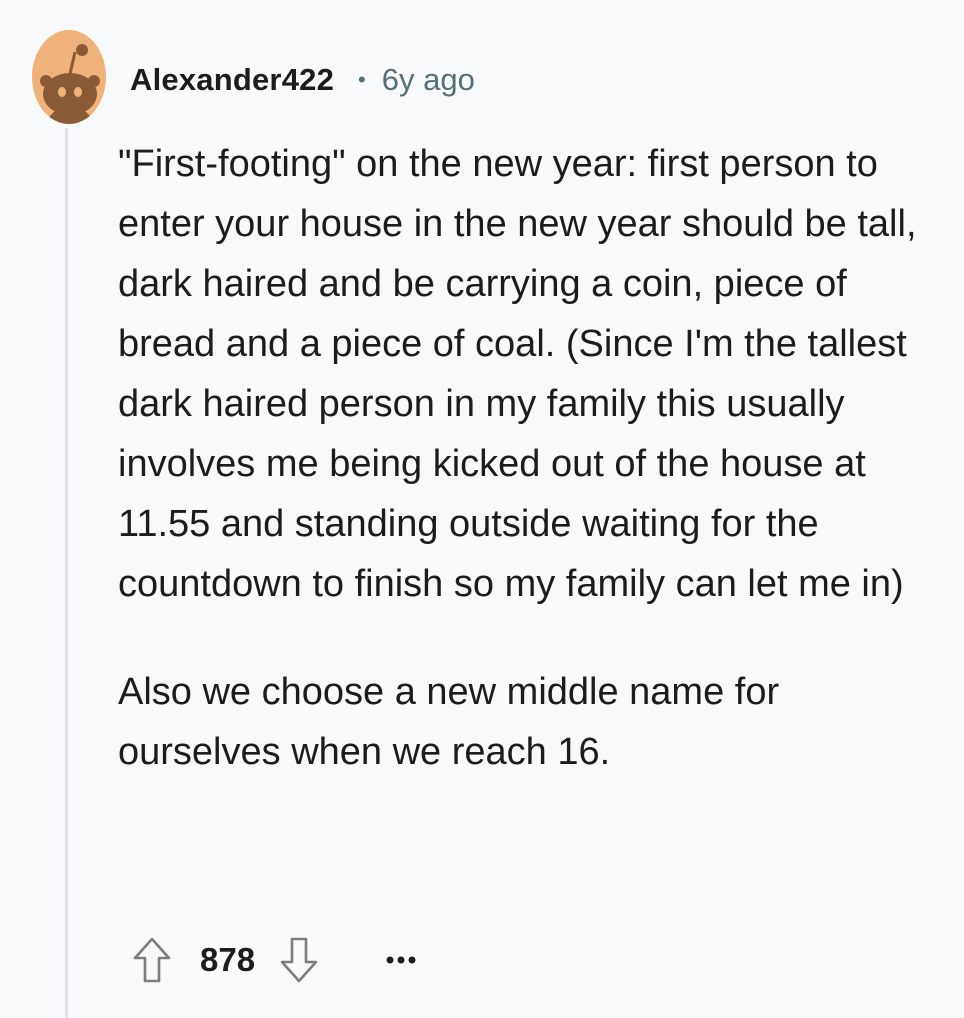 The image size is (964, 1018). I want to click on vote-score: 878, so click(228, 959).